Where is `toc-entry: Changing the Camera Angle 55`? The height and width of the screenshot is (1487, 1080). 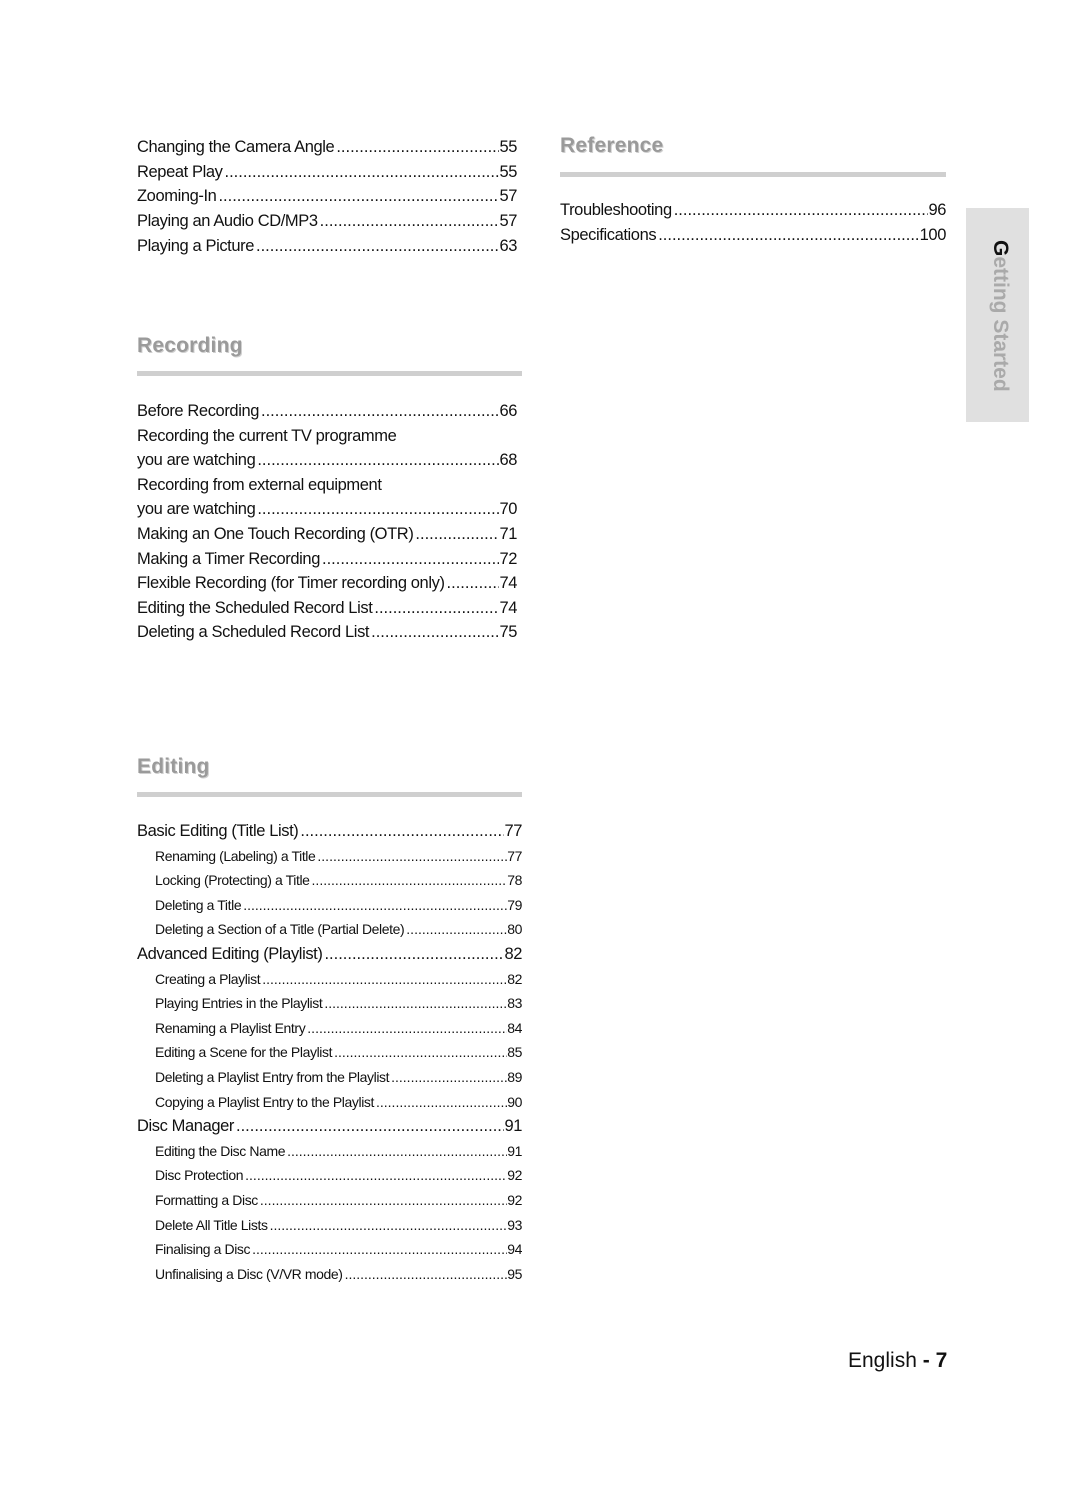 toc-entry: Changing the Camera Angle 55 is located at coordinates (327, 147).